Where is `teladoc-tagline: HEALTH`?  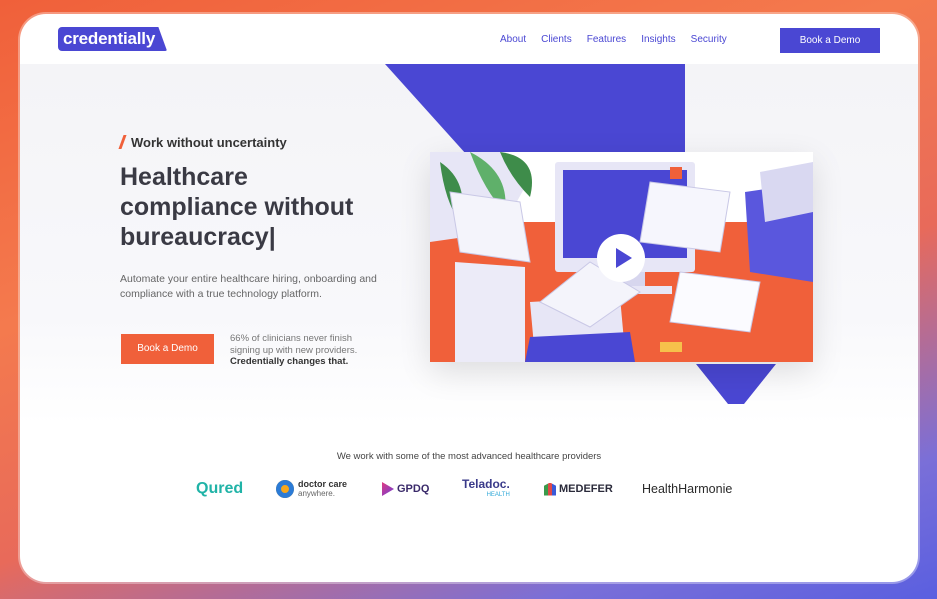 teladoc-tagline: HEALTH is located at coordinates (498, 495).